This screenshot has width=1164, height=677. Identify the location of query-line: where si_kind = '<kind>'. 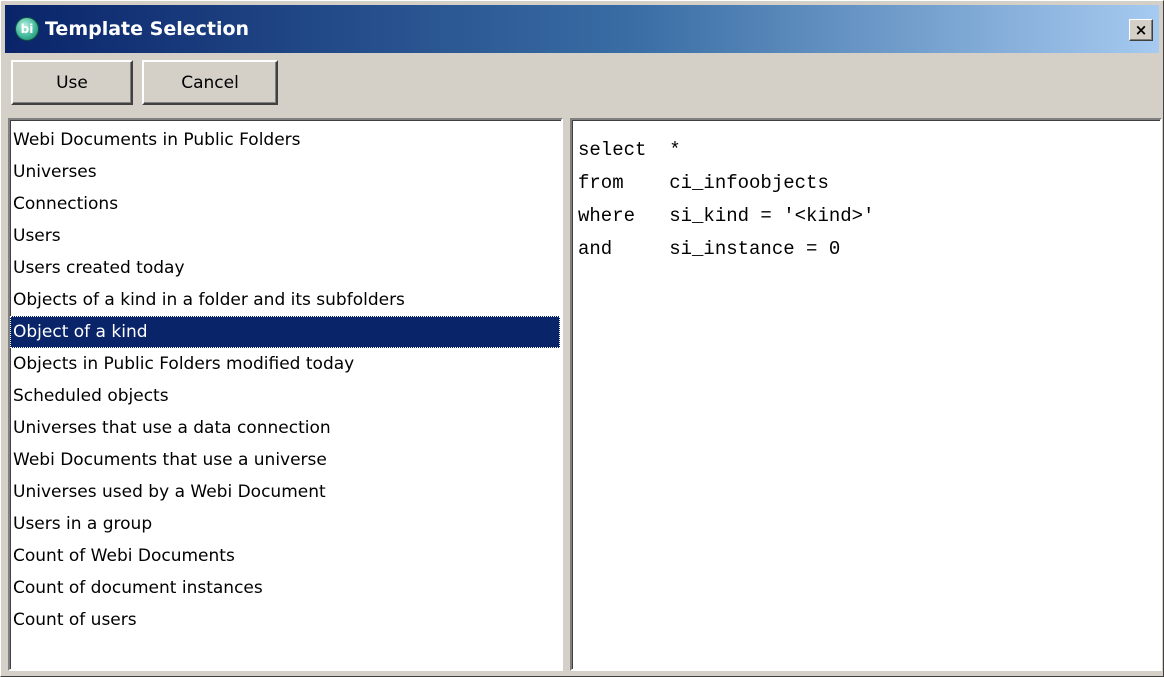
(726, 216).